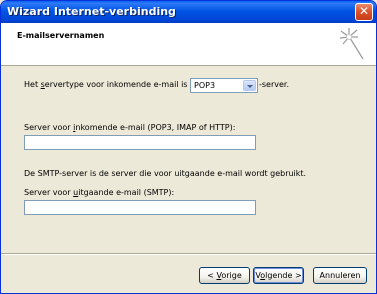  What do you see at coordinates (91, 11) in the screenshot?
I see `window-title: Wizard Internet-verbinding` at bounding box center [91, 11].